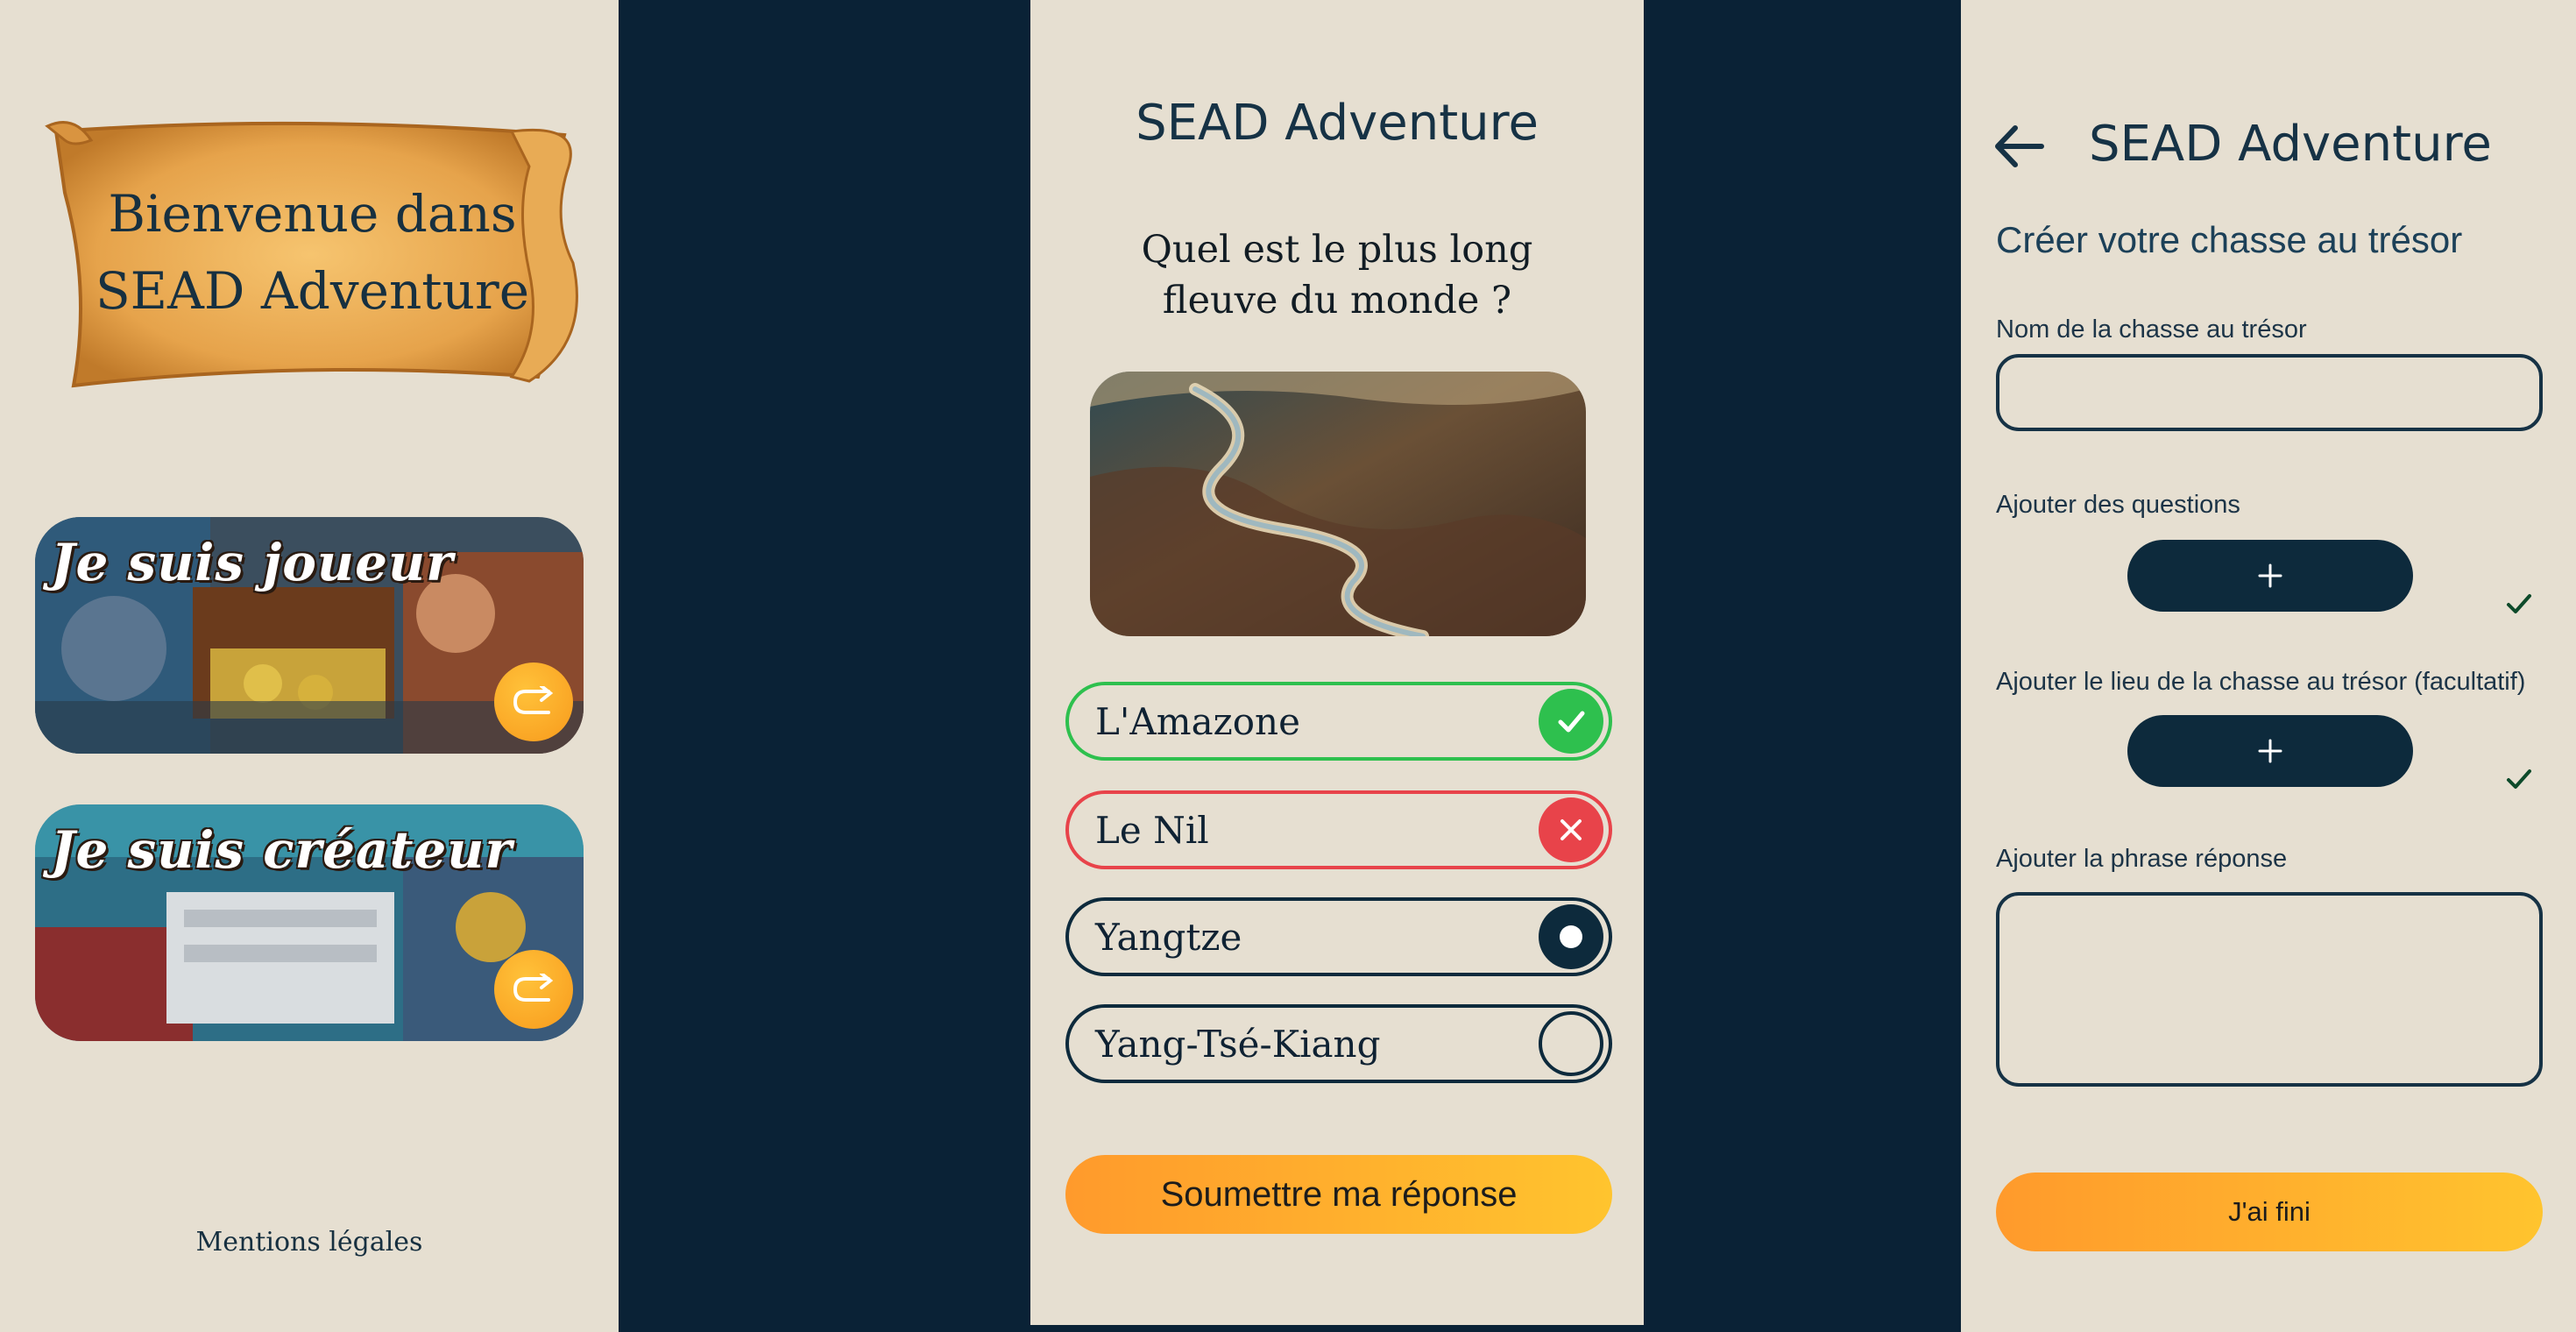  What do you see at coordinates (282, 850) in the screenshot?
I see `creator-card-label: Je suis créateur` at bounding box center [282, 850].